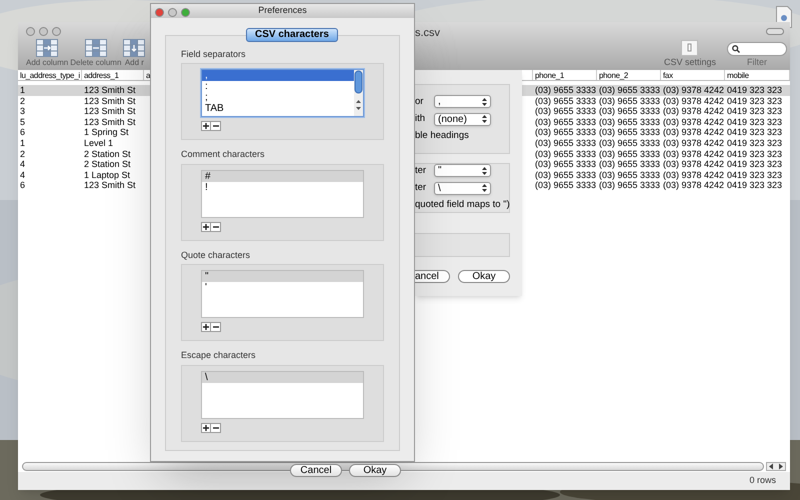  What do you see at coordinates (219, 355) in the screenshot?
I see `group-title: Escape characters` at bounding box center [219, 355].